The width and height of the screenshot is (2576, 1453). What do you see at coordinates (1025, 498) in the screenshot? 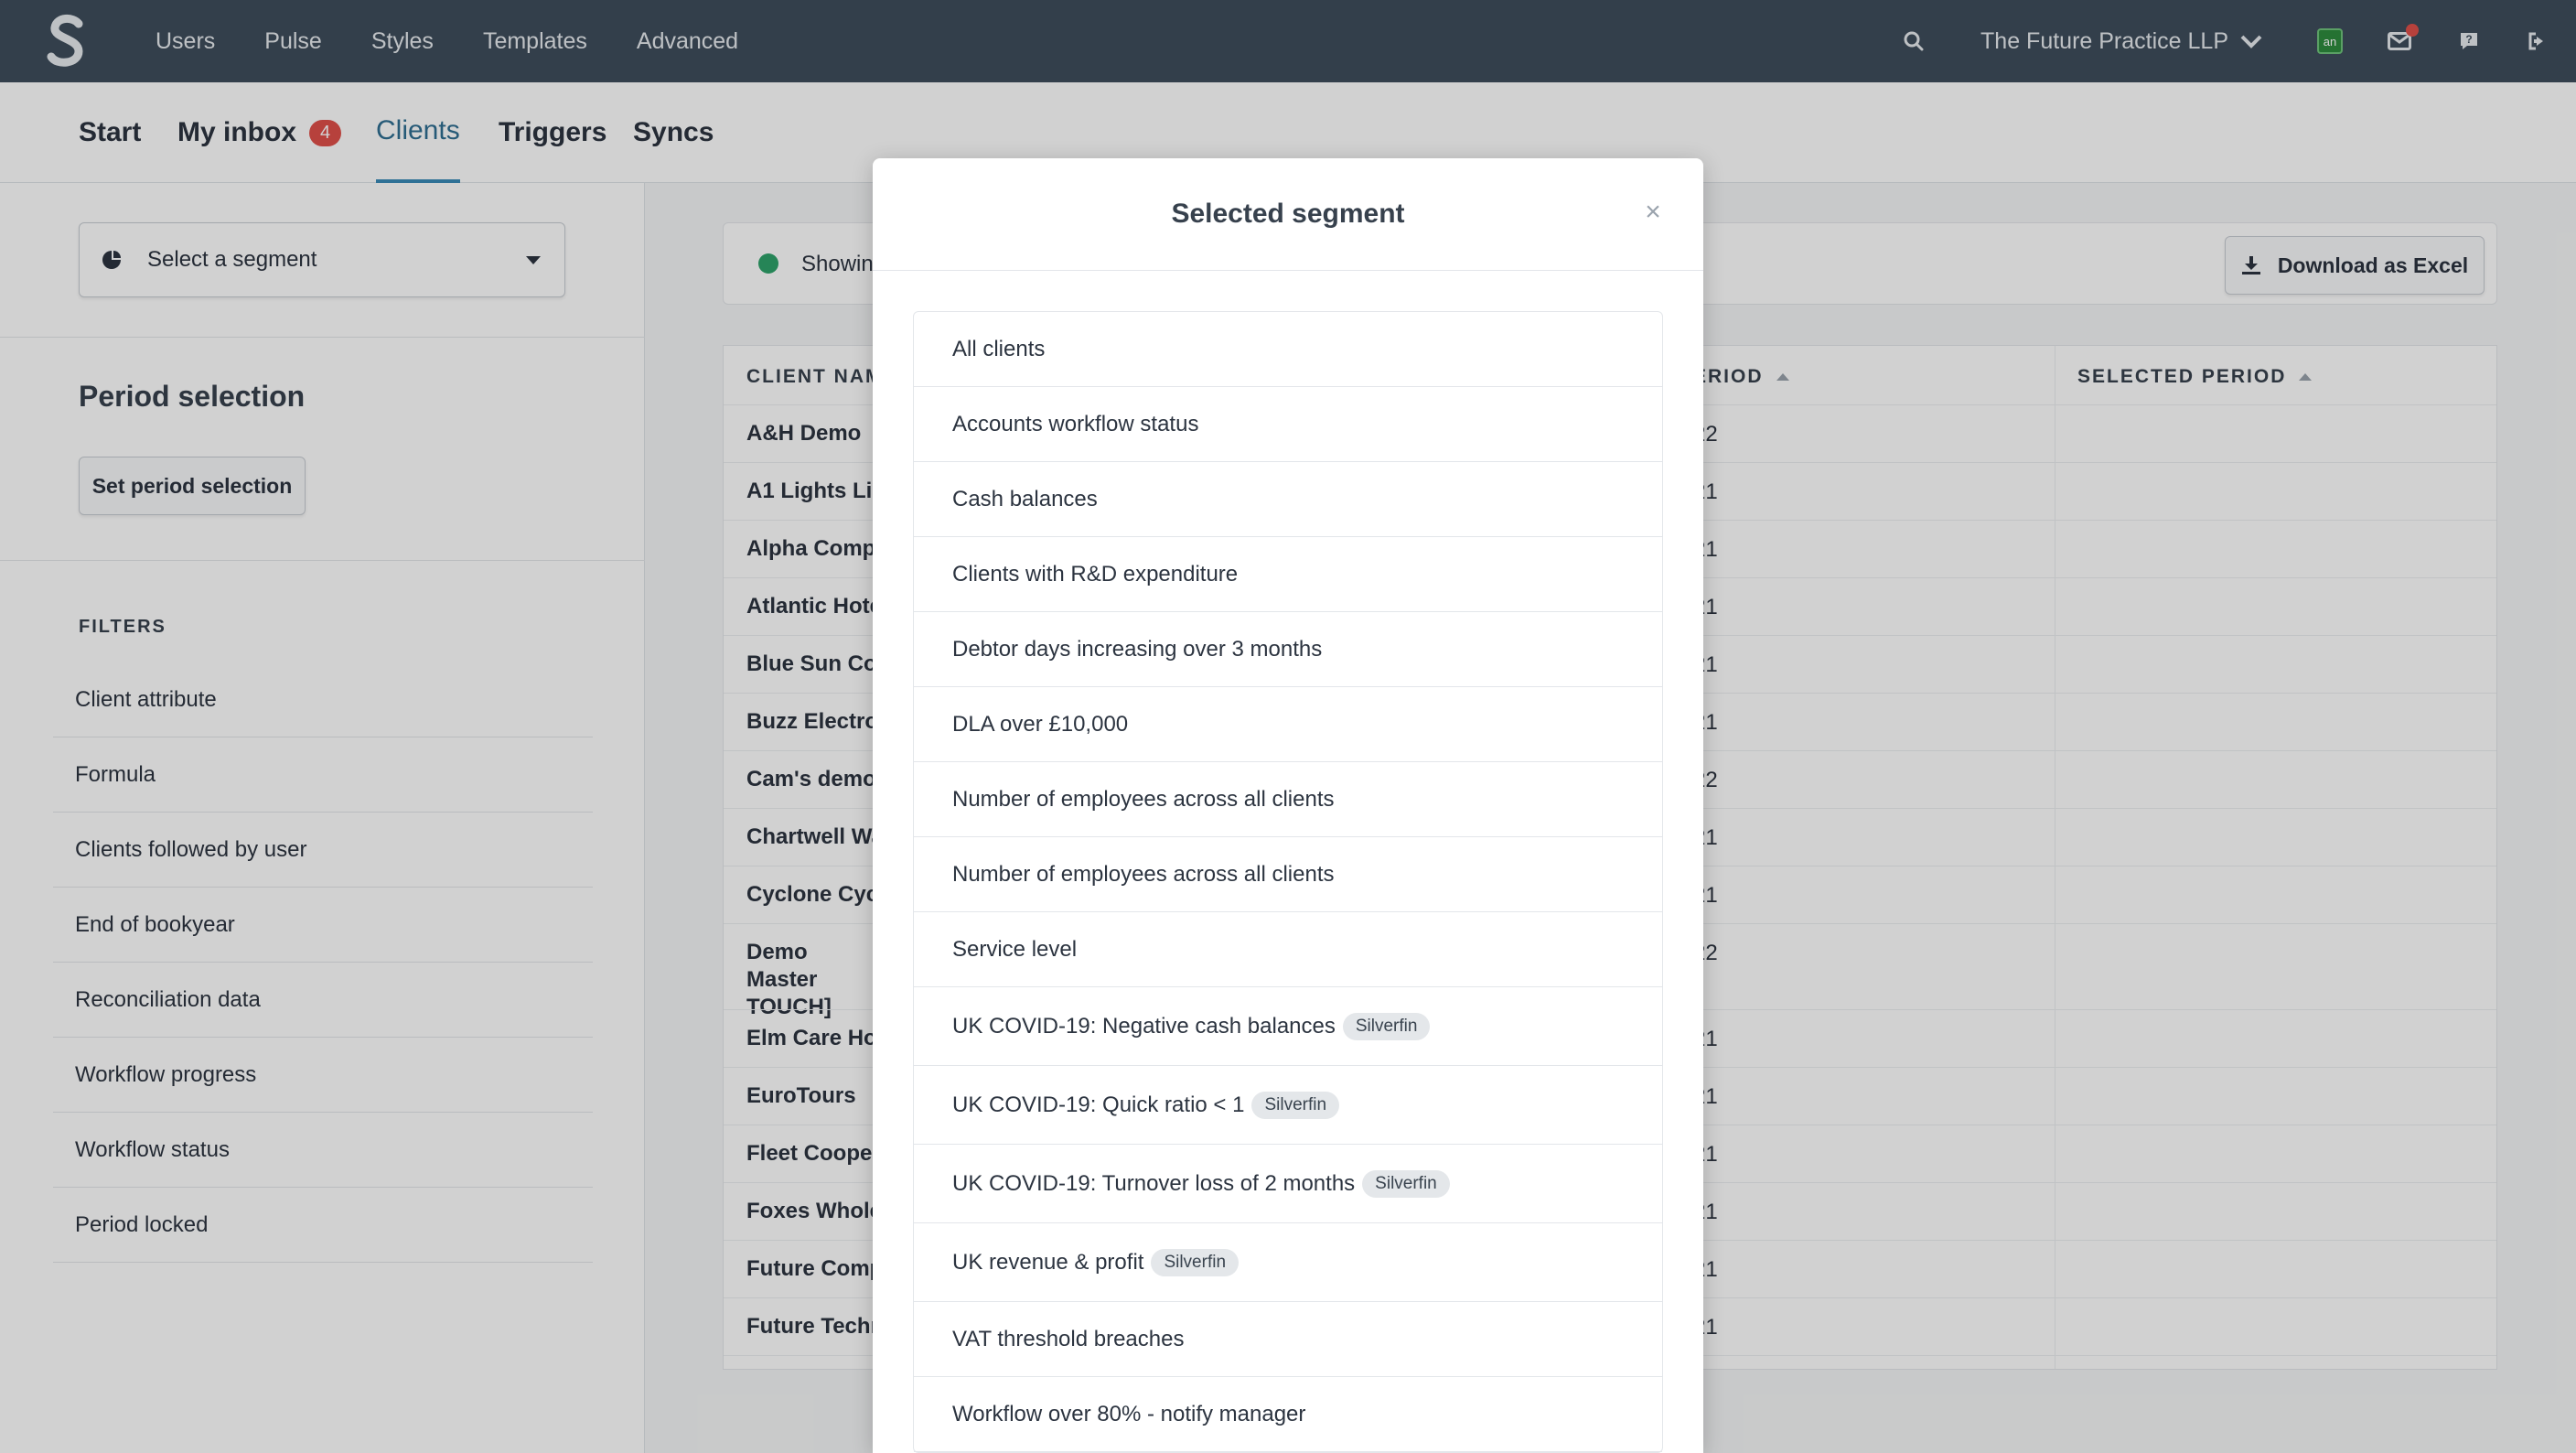
I see `segment-label: Cash balances` at bounding box center [1025, 498].